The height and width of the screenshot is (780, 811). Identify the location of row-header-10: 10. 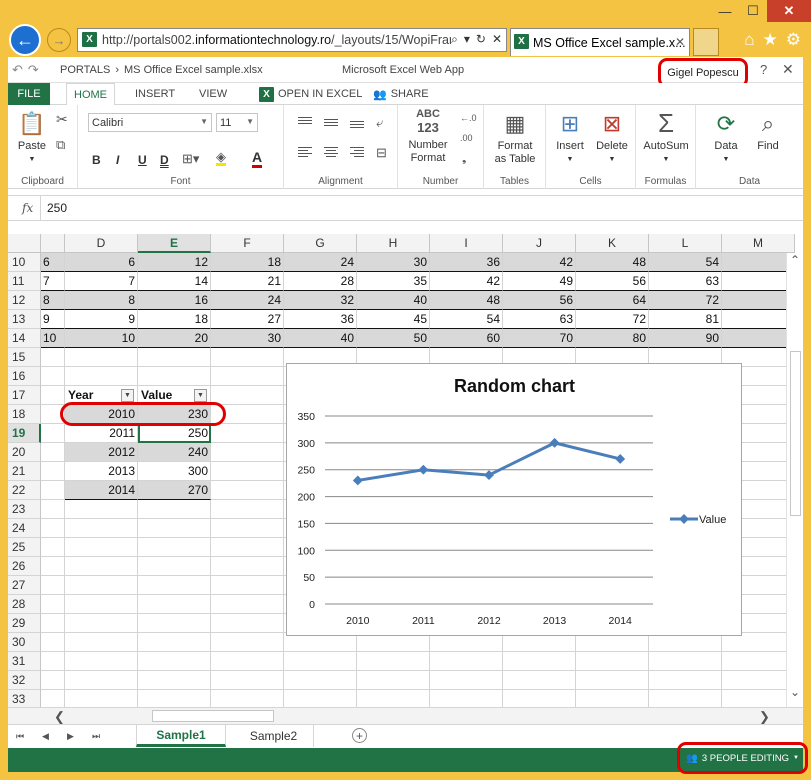
(24, 262).